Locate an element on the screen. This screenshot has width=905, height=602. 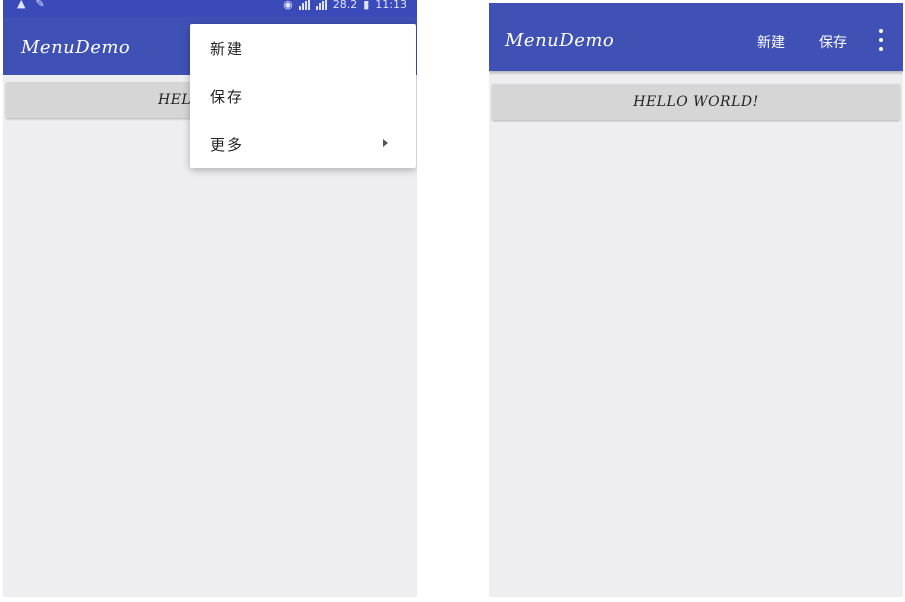
data-rate-label: 28.2 is located at coordinates (345, 5).